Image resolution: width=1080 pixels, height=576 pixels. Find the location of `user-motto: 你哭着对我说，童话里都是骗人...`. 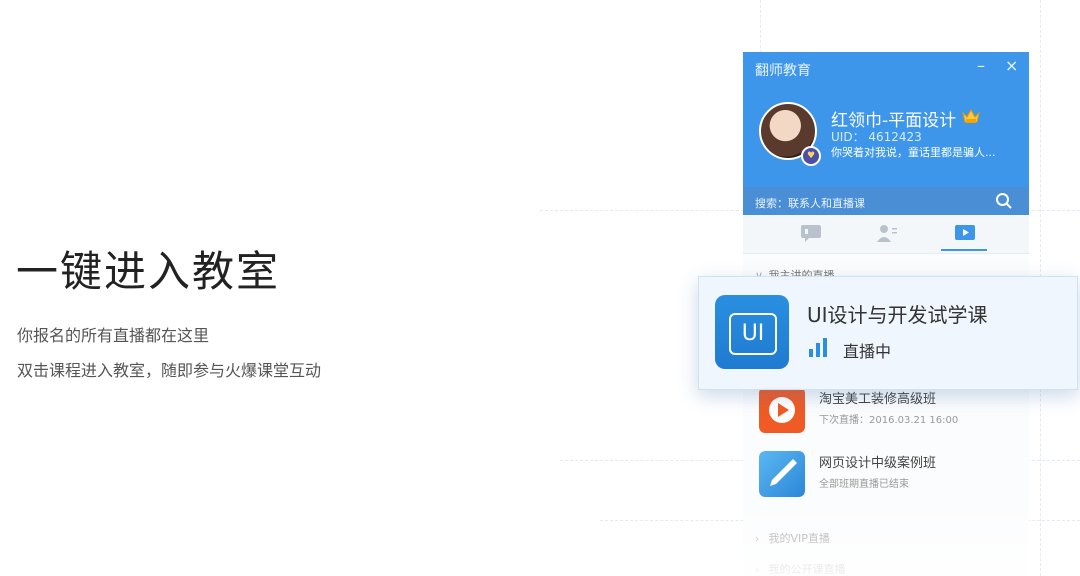

user-motto: 你哭着对我说，童话里都是骗人... is located at coordinates (913, 152).